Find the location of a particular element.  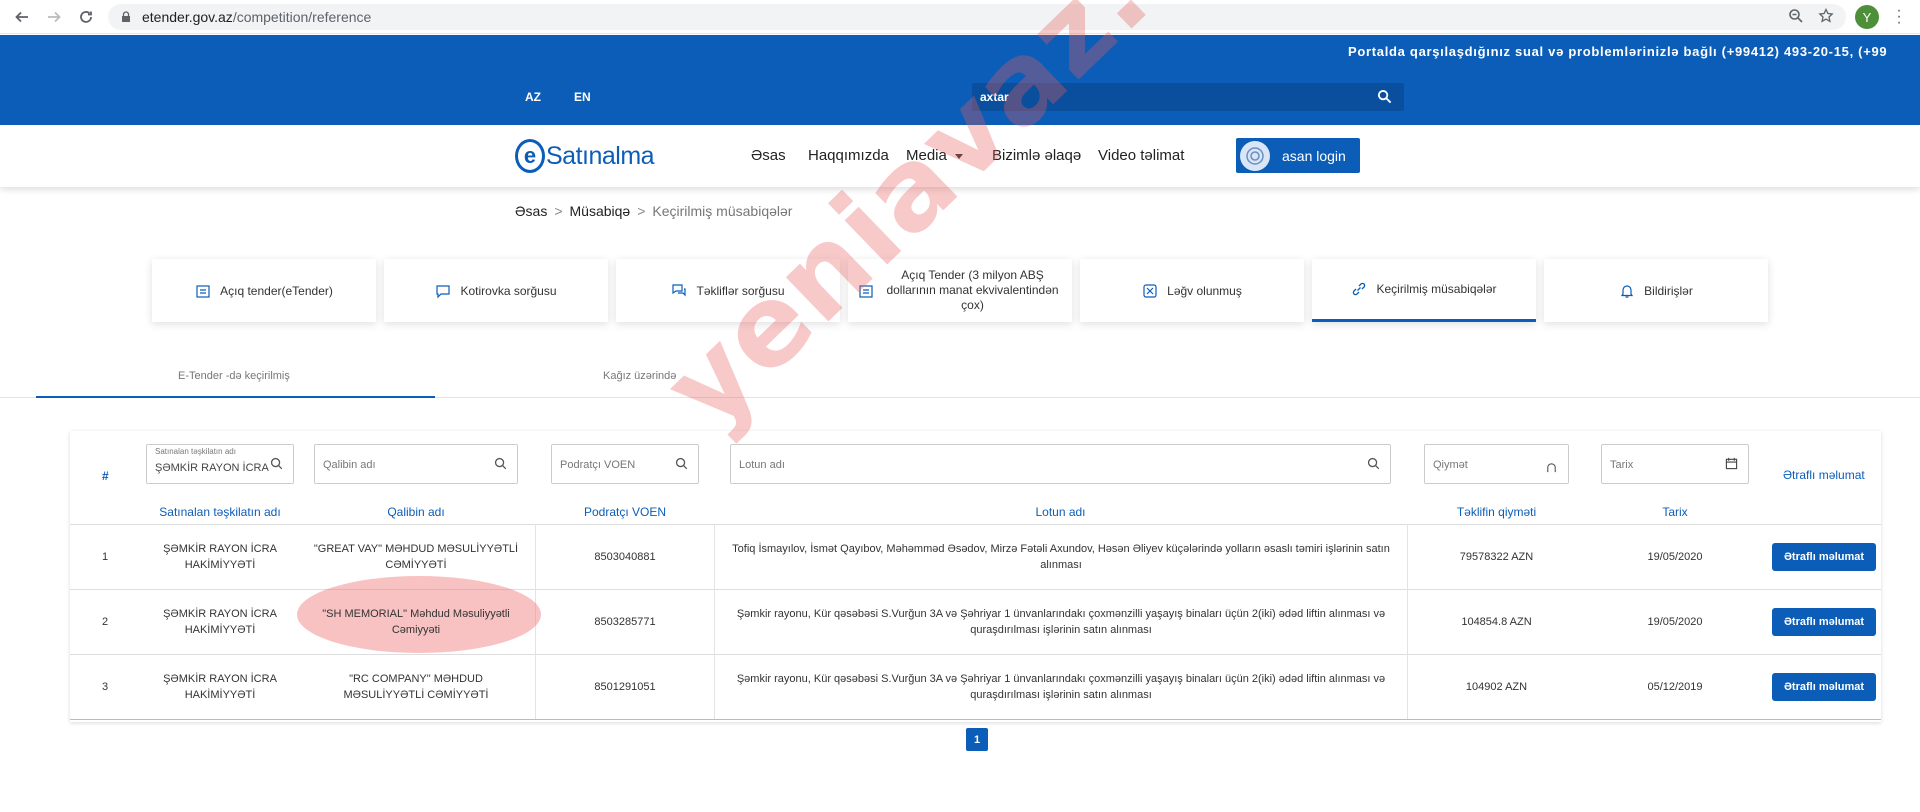

nav-contact: Bizimlə əlaqə is located at coordinates (1036, 155).